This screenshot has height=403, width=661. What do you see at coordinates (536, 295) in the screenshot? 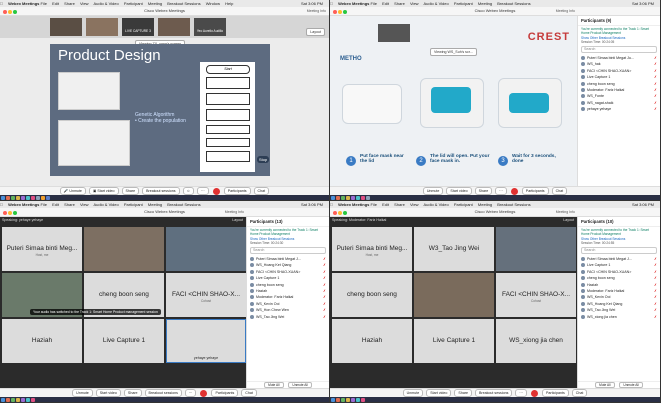
I see `participant-tile: FACI <CHIN SHAO-X... Cohost` at bounding box center [536, 295].